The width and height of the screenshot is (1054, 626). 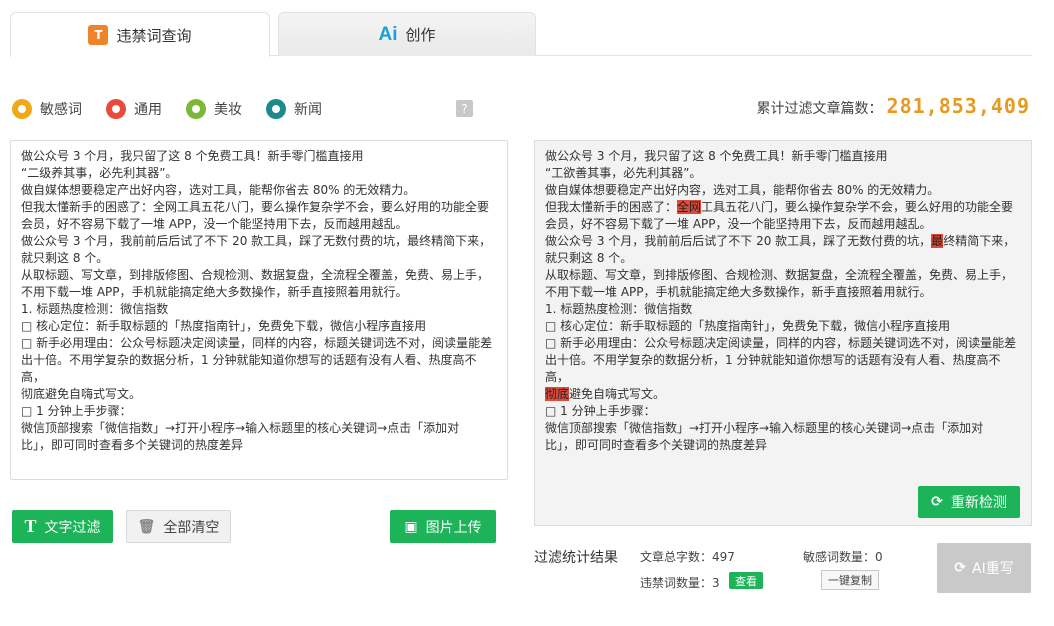 I want to click on radio-option: 敏感词, so click(x=47, y=109).